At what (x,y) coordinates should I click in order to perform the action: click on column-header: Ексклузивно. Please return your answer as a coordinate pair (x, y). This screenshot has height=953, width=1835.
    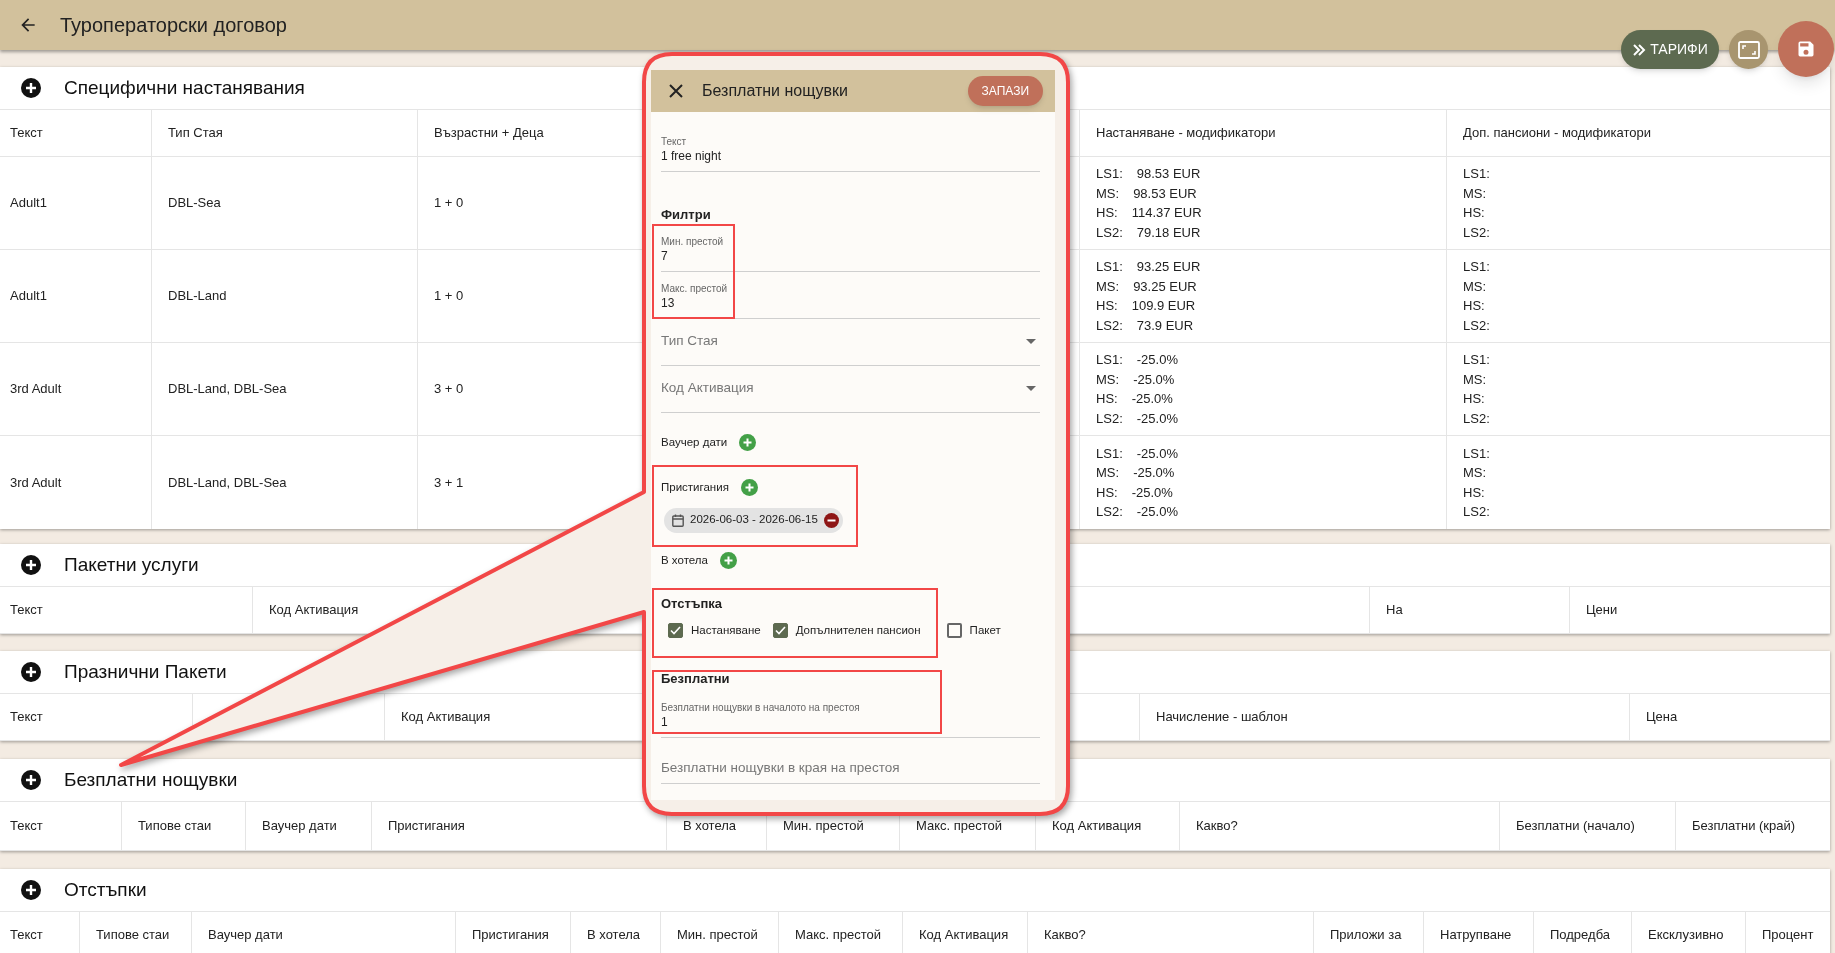
    Looking at the image, I should click on (1689, 932).